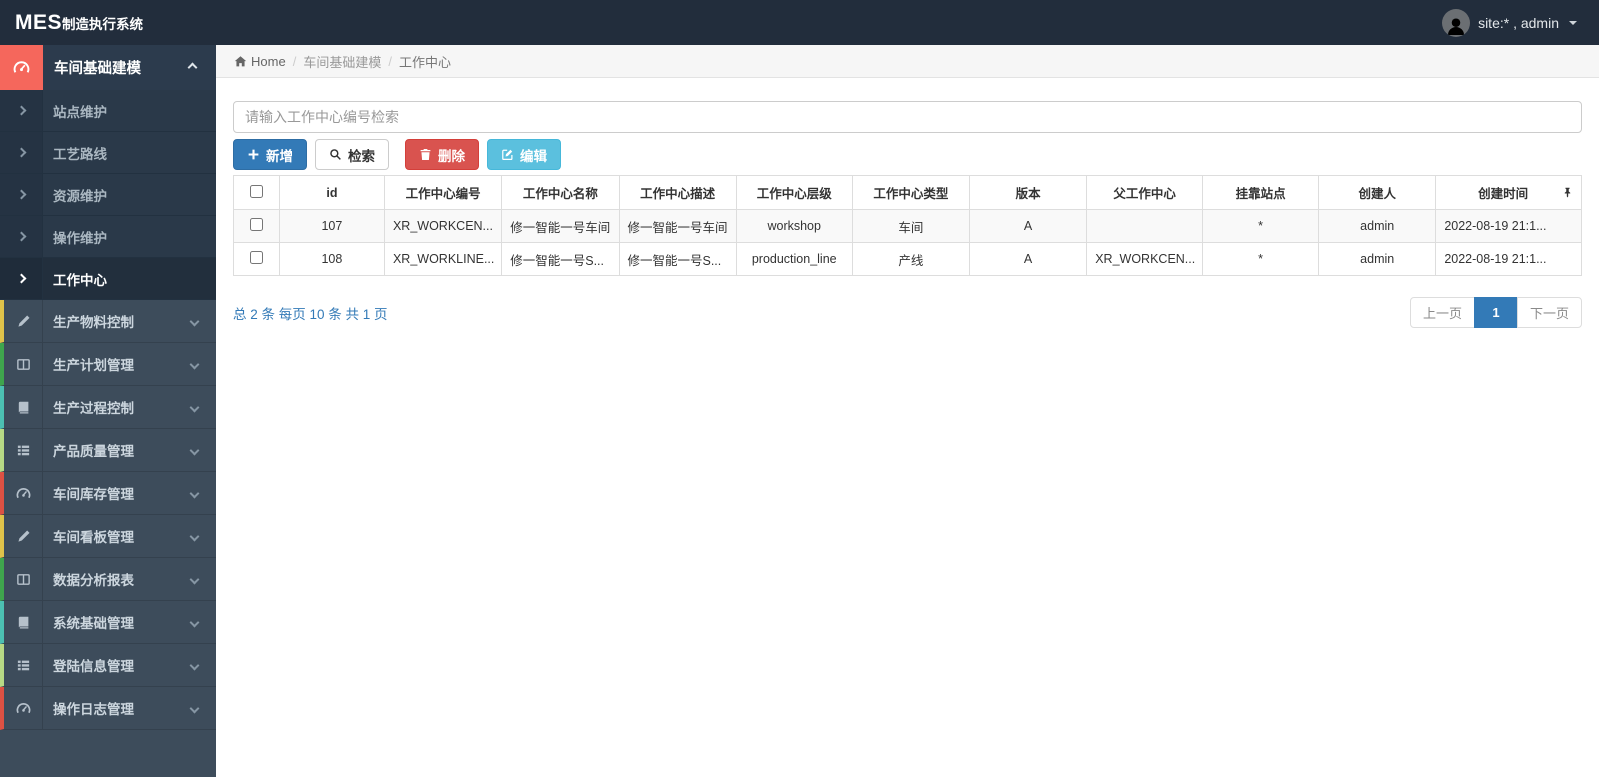 The width and height of the screenshot is (1599, 777). I want to click on plus-icon, so click(253, 154).